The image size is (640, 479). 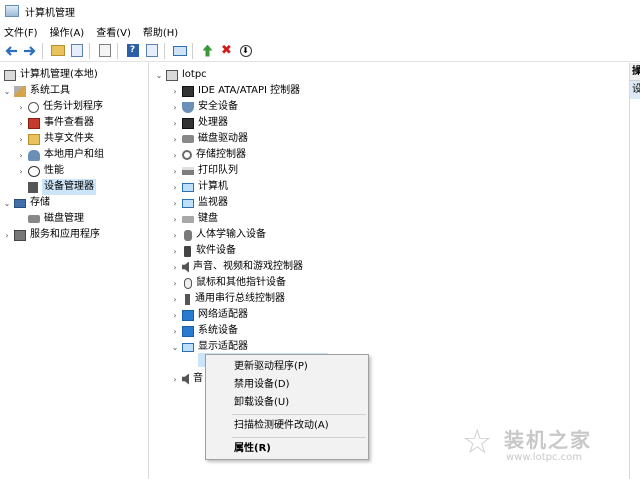 What do you see at coordinates (208, 155) in the screenshot?
I see `device-storage-controller: › 存储控制器` at bounding box center [208, 155].